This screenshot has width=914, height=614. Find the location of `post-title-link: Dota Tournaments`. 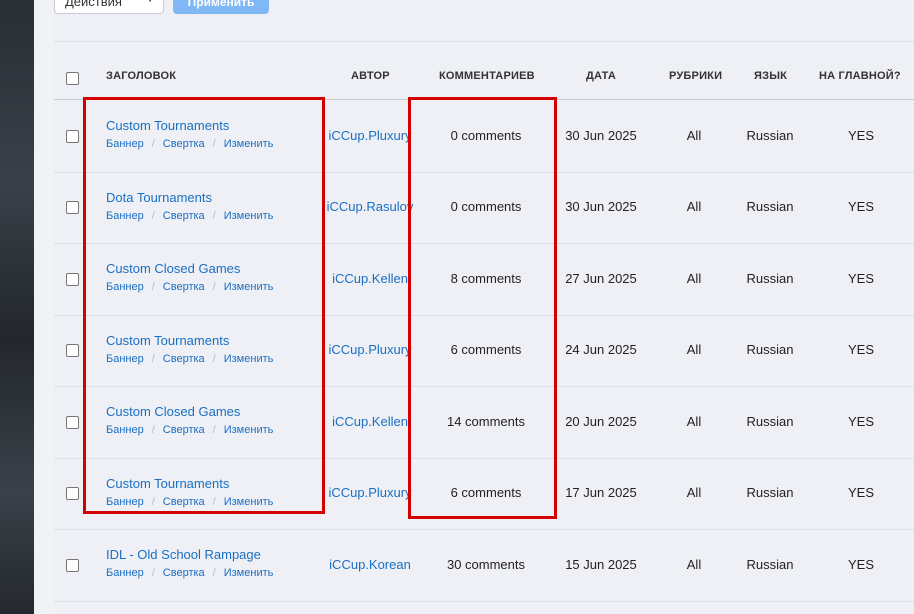

post-title-link: Dota Tournaments is located at coordinates (159, 197).